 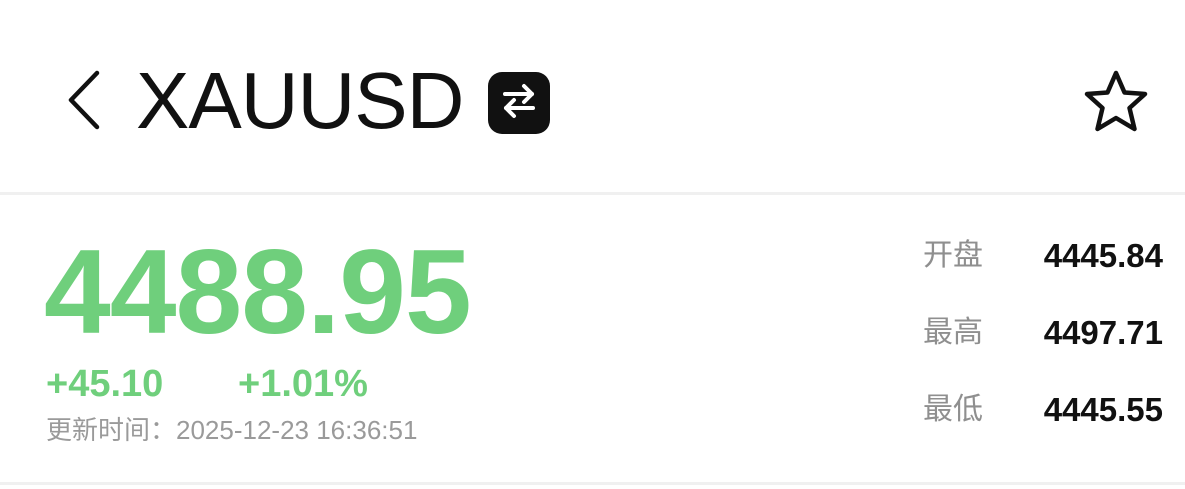 What do you see at coordinates (953, 409) in the screenshot?
I see `stat-label: 最低` at bounding box center [953, 409].